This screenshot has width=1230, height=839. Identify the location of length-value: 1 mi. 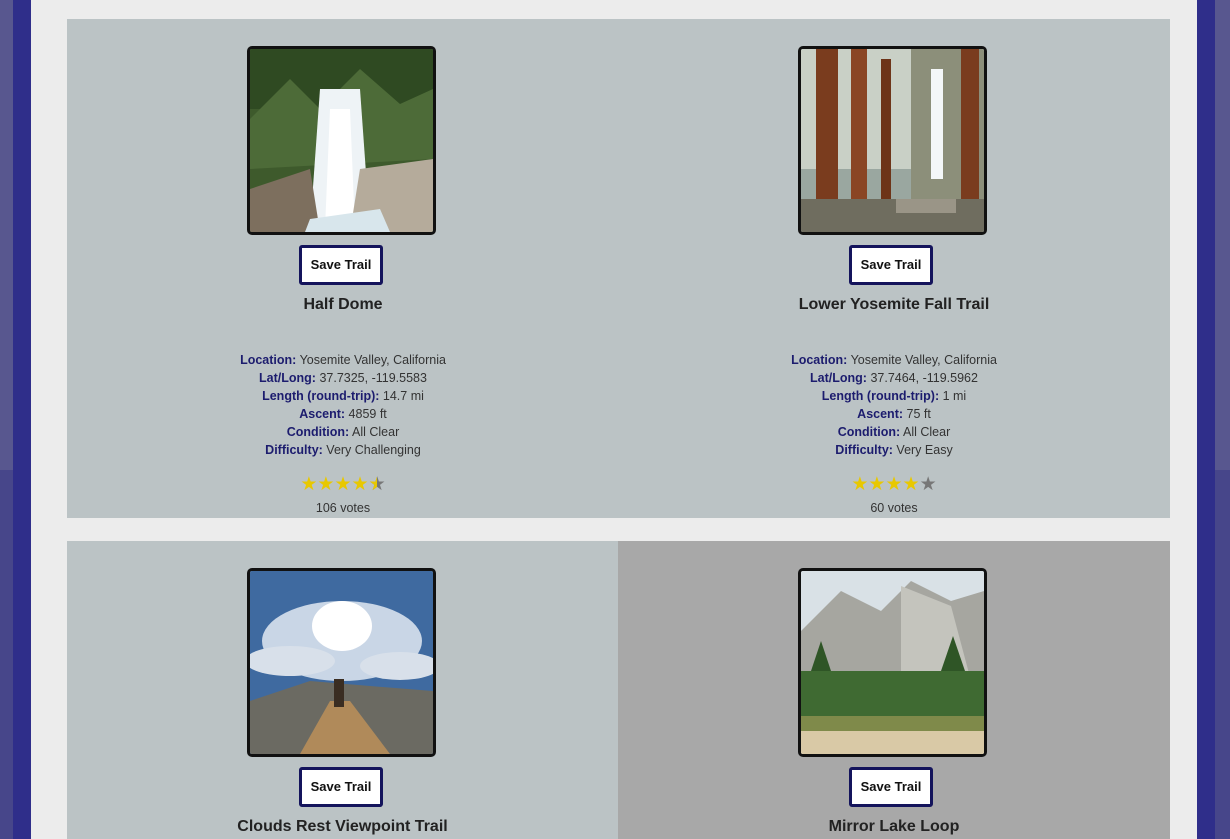
(954, 396).